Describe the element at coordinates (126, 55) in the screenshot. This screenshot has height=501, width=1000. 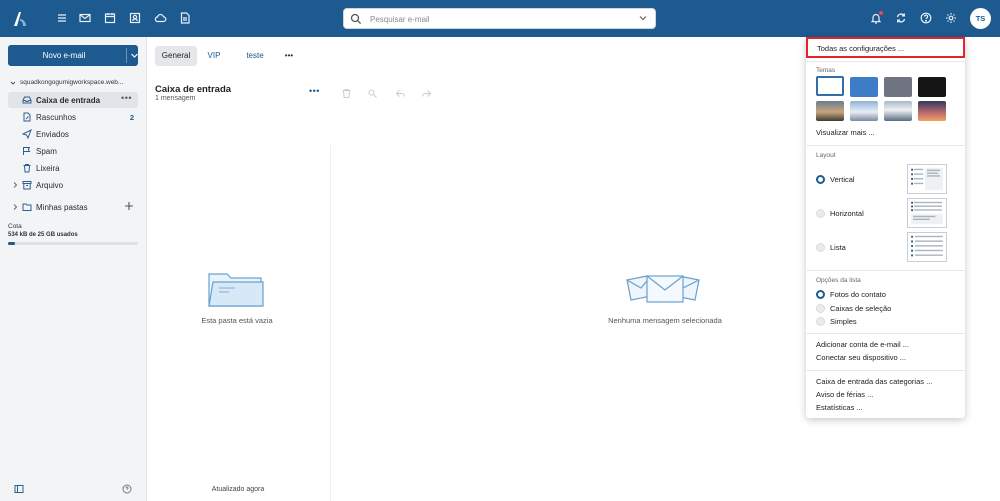
I see `compose-separator` at that location.